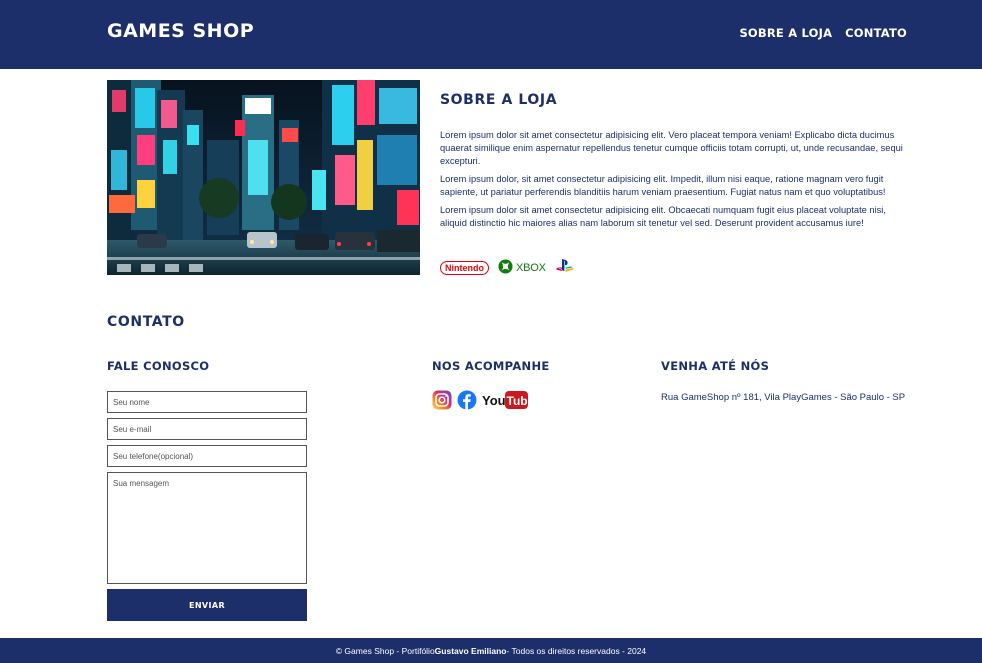 Image resolution: width=982 pixels, height=663 pixels. I want to click on facebook-icon, so click(467, 400).